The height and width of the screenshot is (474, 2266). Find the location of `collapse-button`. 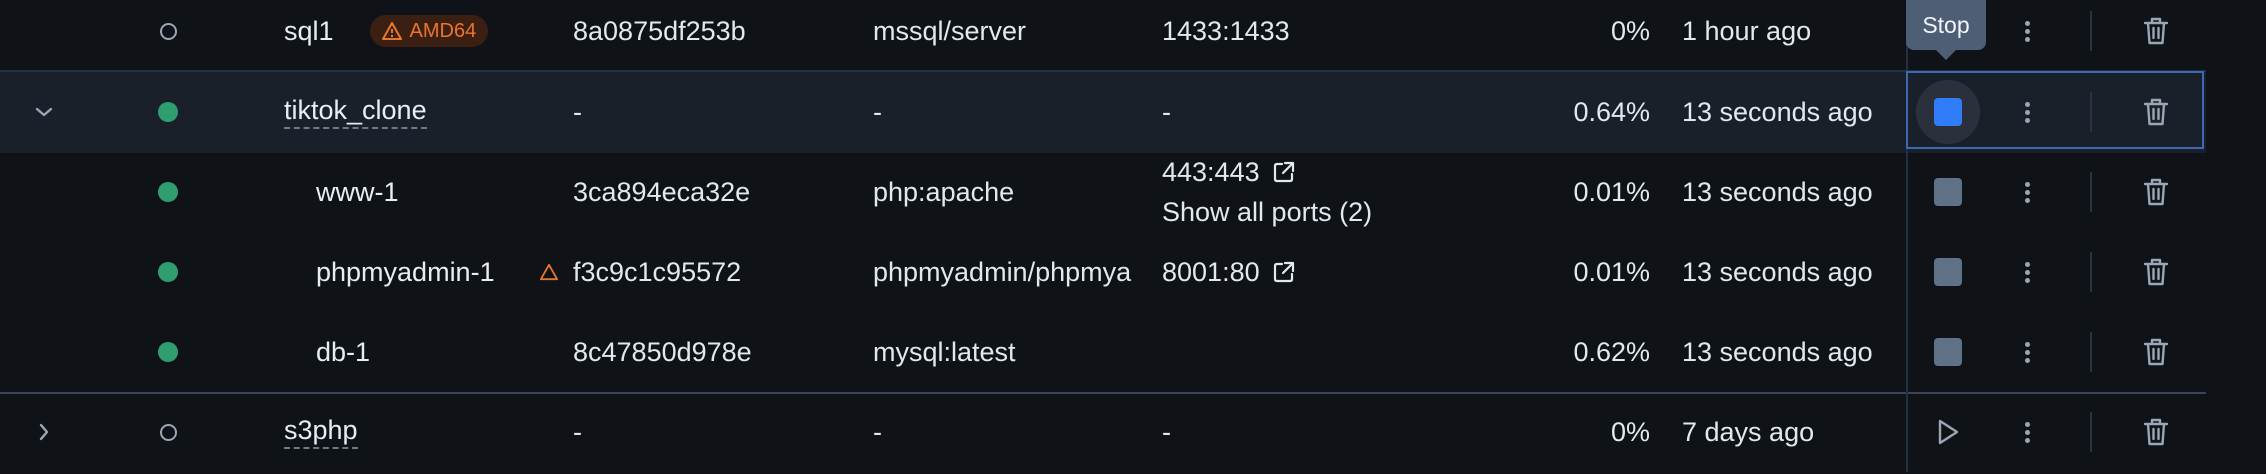

collapse-button is located at coordinates (44, 112).